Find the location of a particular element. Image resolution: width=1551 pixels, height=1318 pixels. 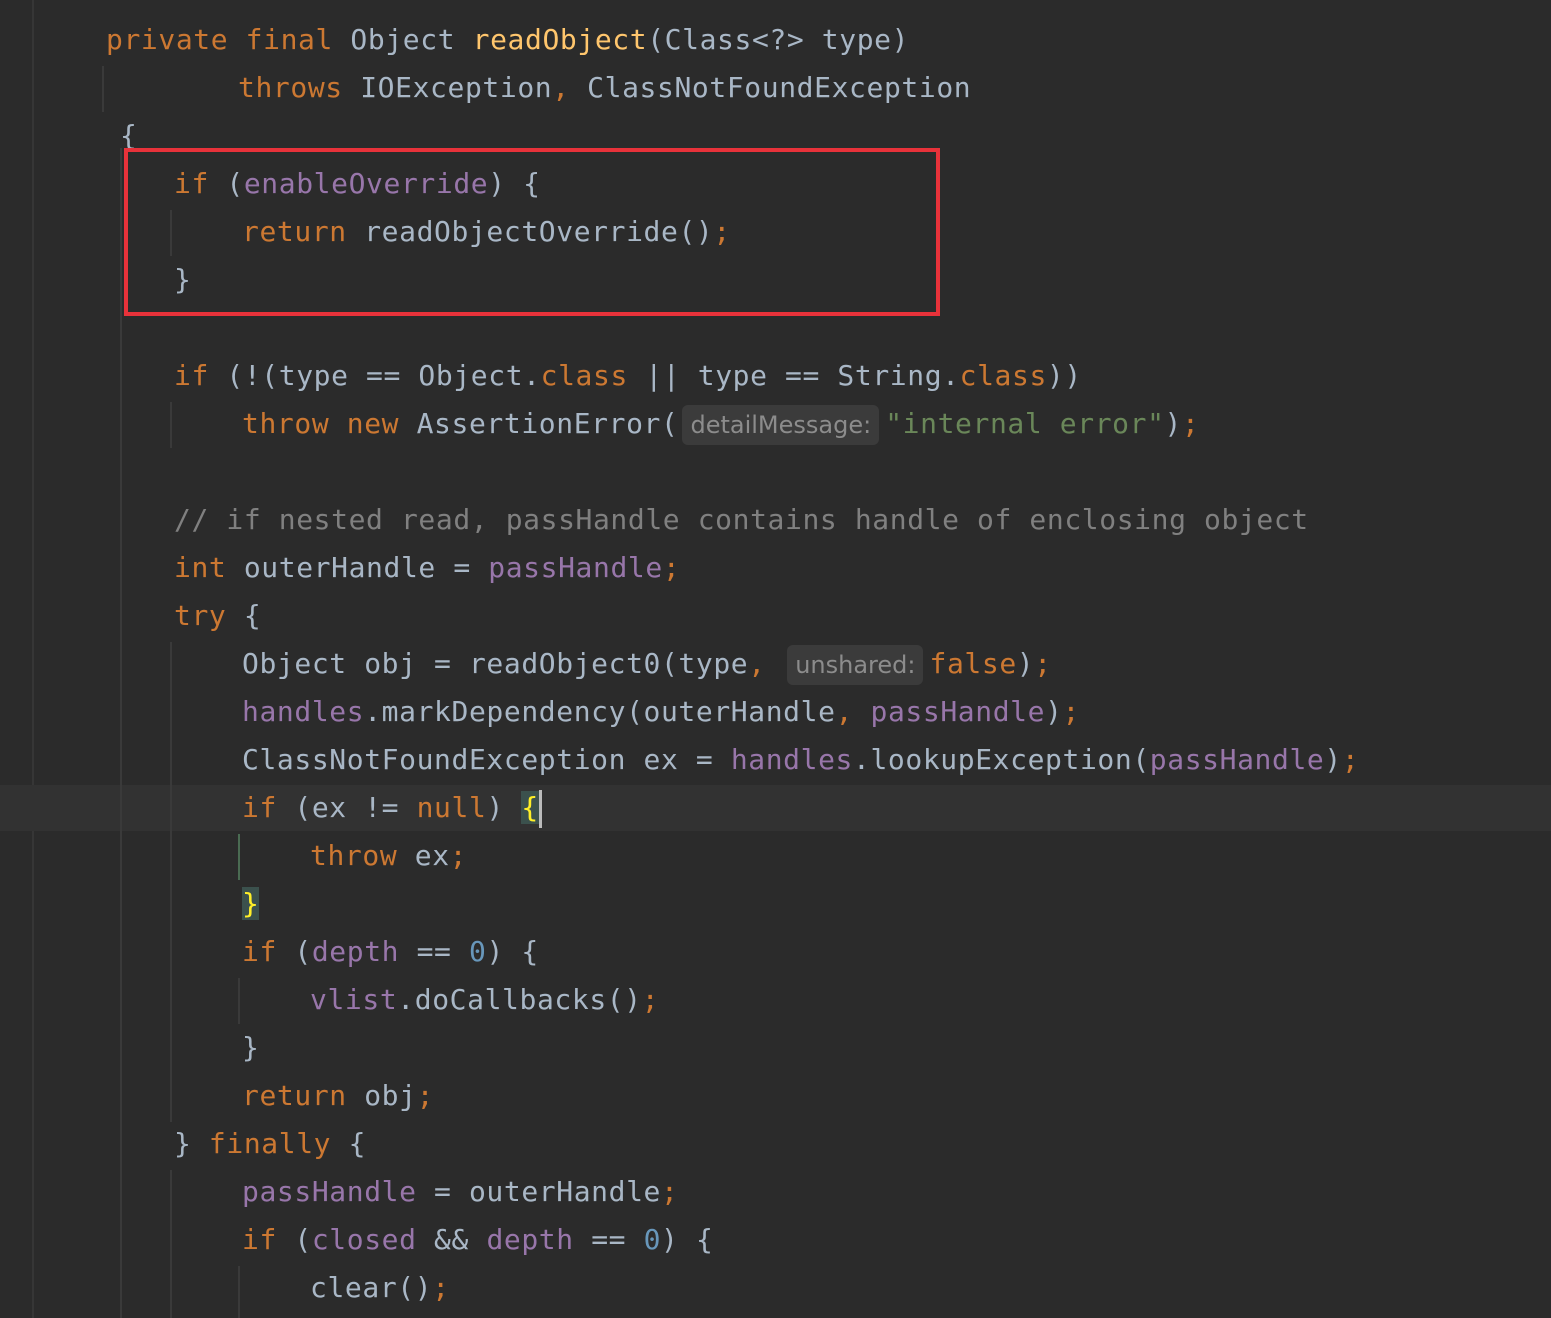

code-token: ClassNotFoundException is located at coordinates (770, 87).